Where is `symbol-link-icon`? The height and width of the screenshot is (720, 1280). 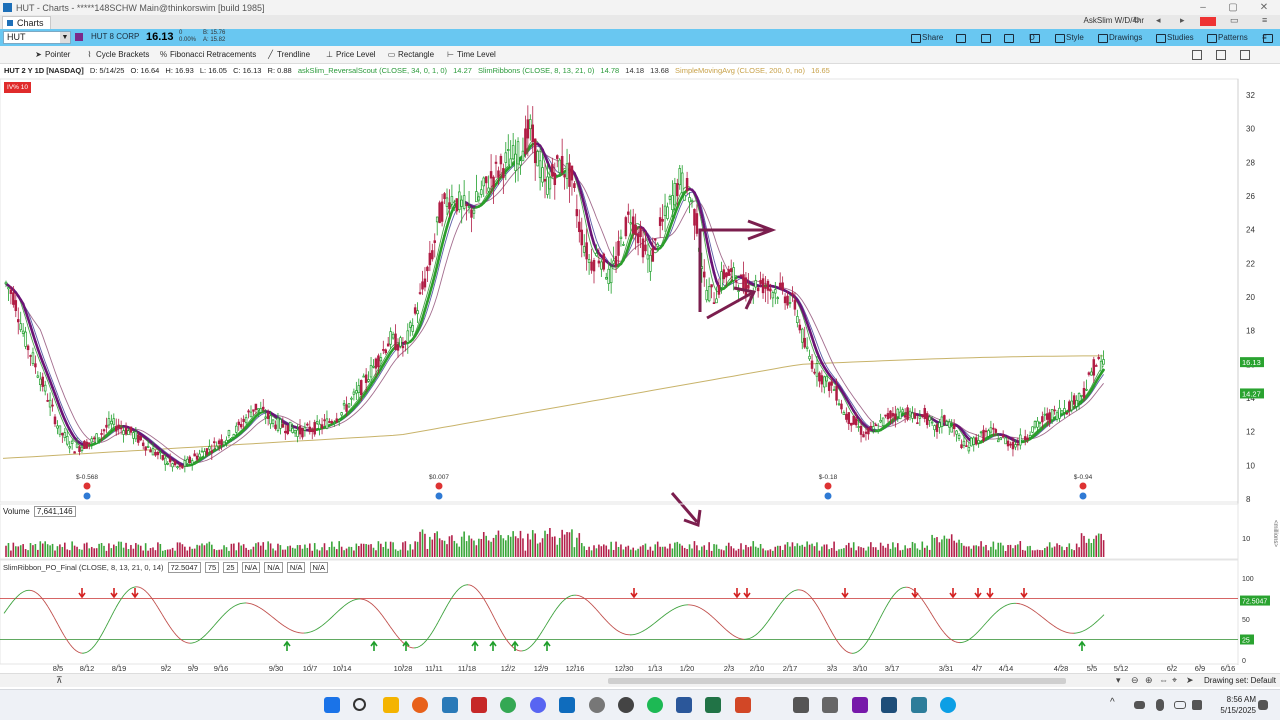
symbol-link-icon is located at coordinates (79, 37).